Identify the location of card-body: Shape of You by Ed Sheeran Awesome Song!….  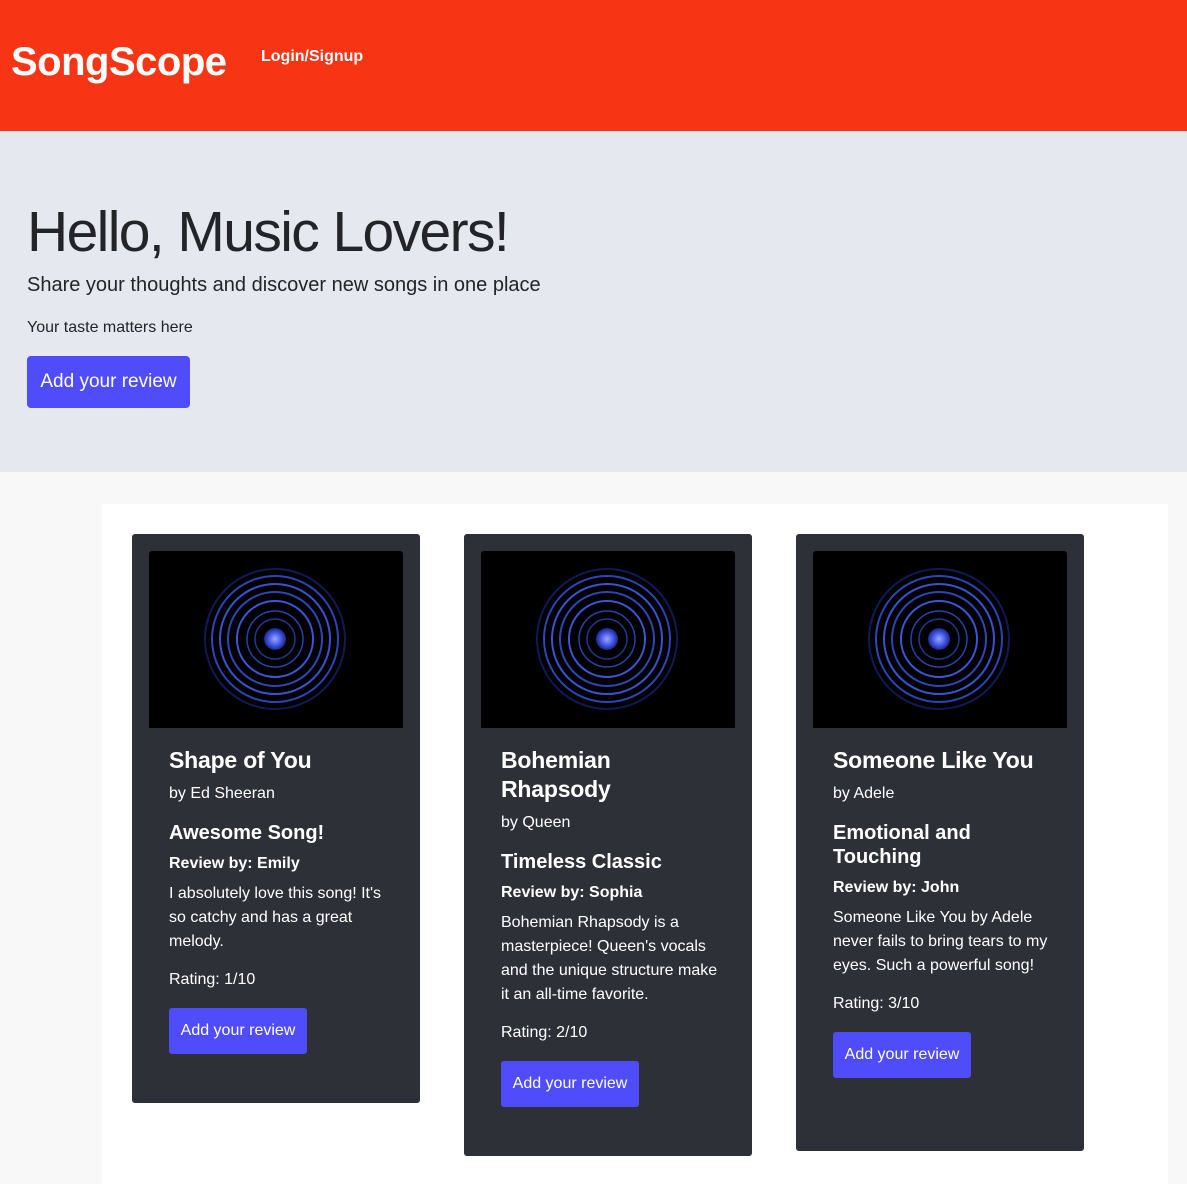
(280, 900).